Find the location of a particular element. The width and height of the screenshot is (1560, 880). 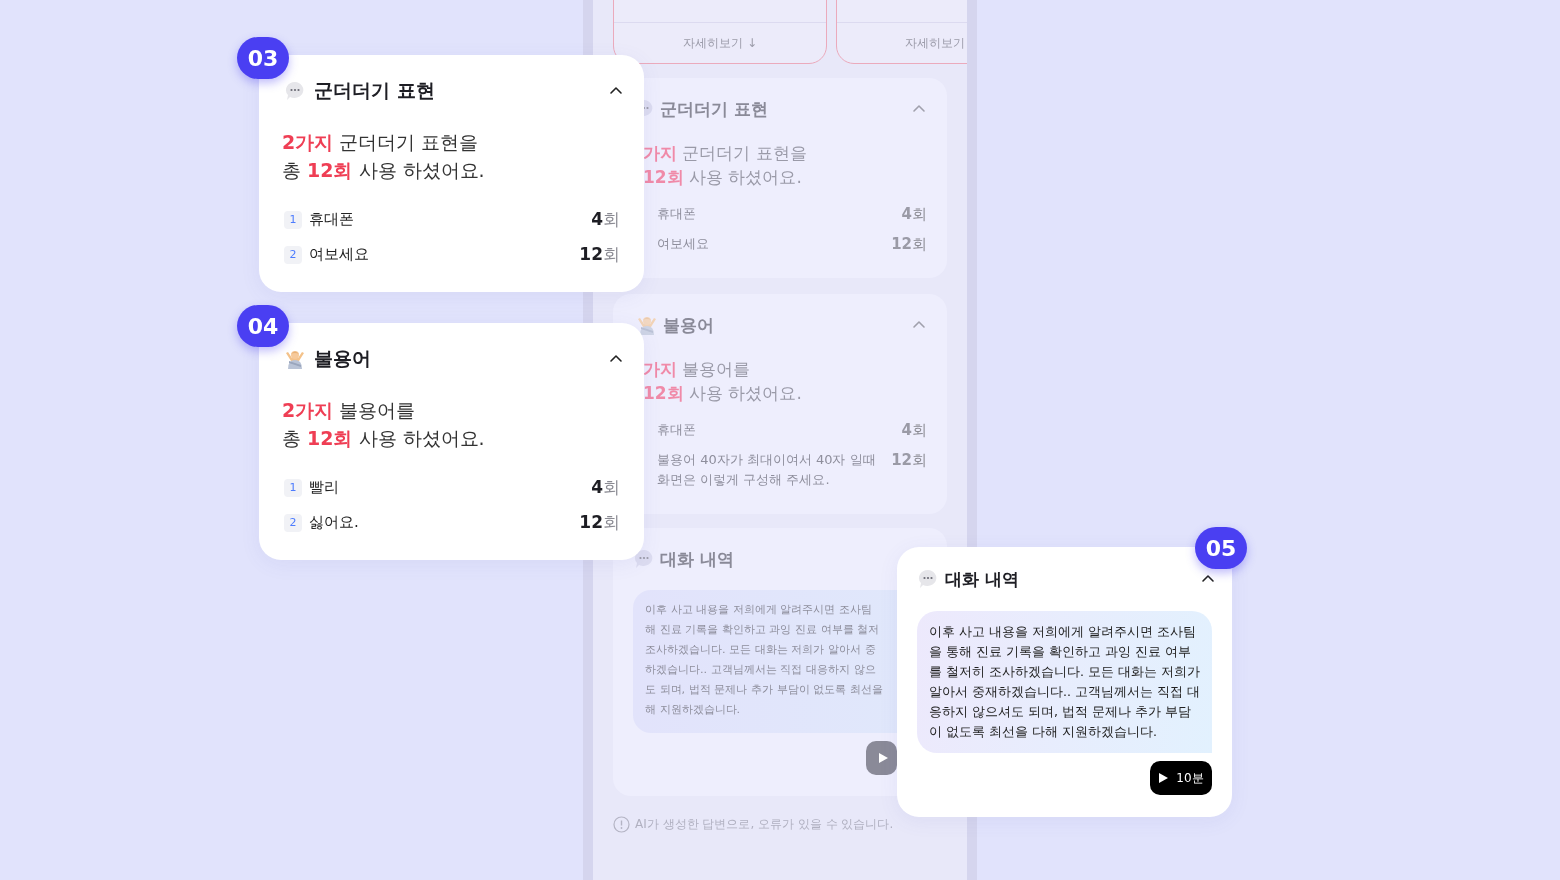

summary-text: 2가지 군더더기 표현을 총 12회 사용 하셨어요. is located at coordinates (384, 156).